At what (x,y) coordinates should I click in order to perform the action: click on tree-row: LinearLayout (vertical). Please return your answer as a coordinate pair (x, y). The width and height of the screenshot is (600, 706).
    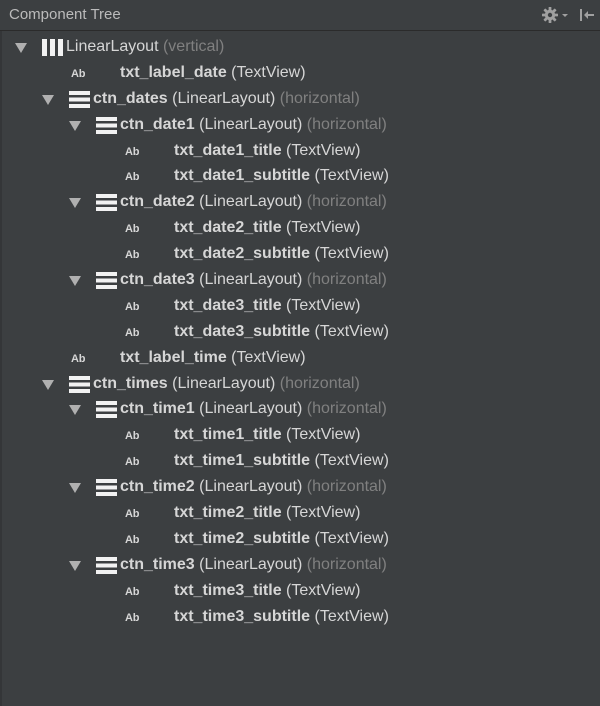
    Looking at the image, I should click on (300, 47).